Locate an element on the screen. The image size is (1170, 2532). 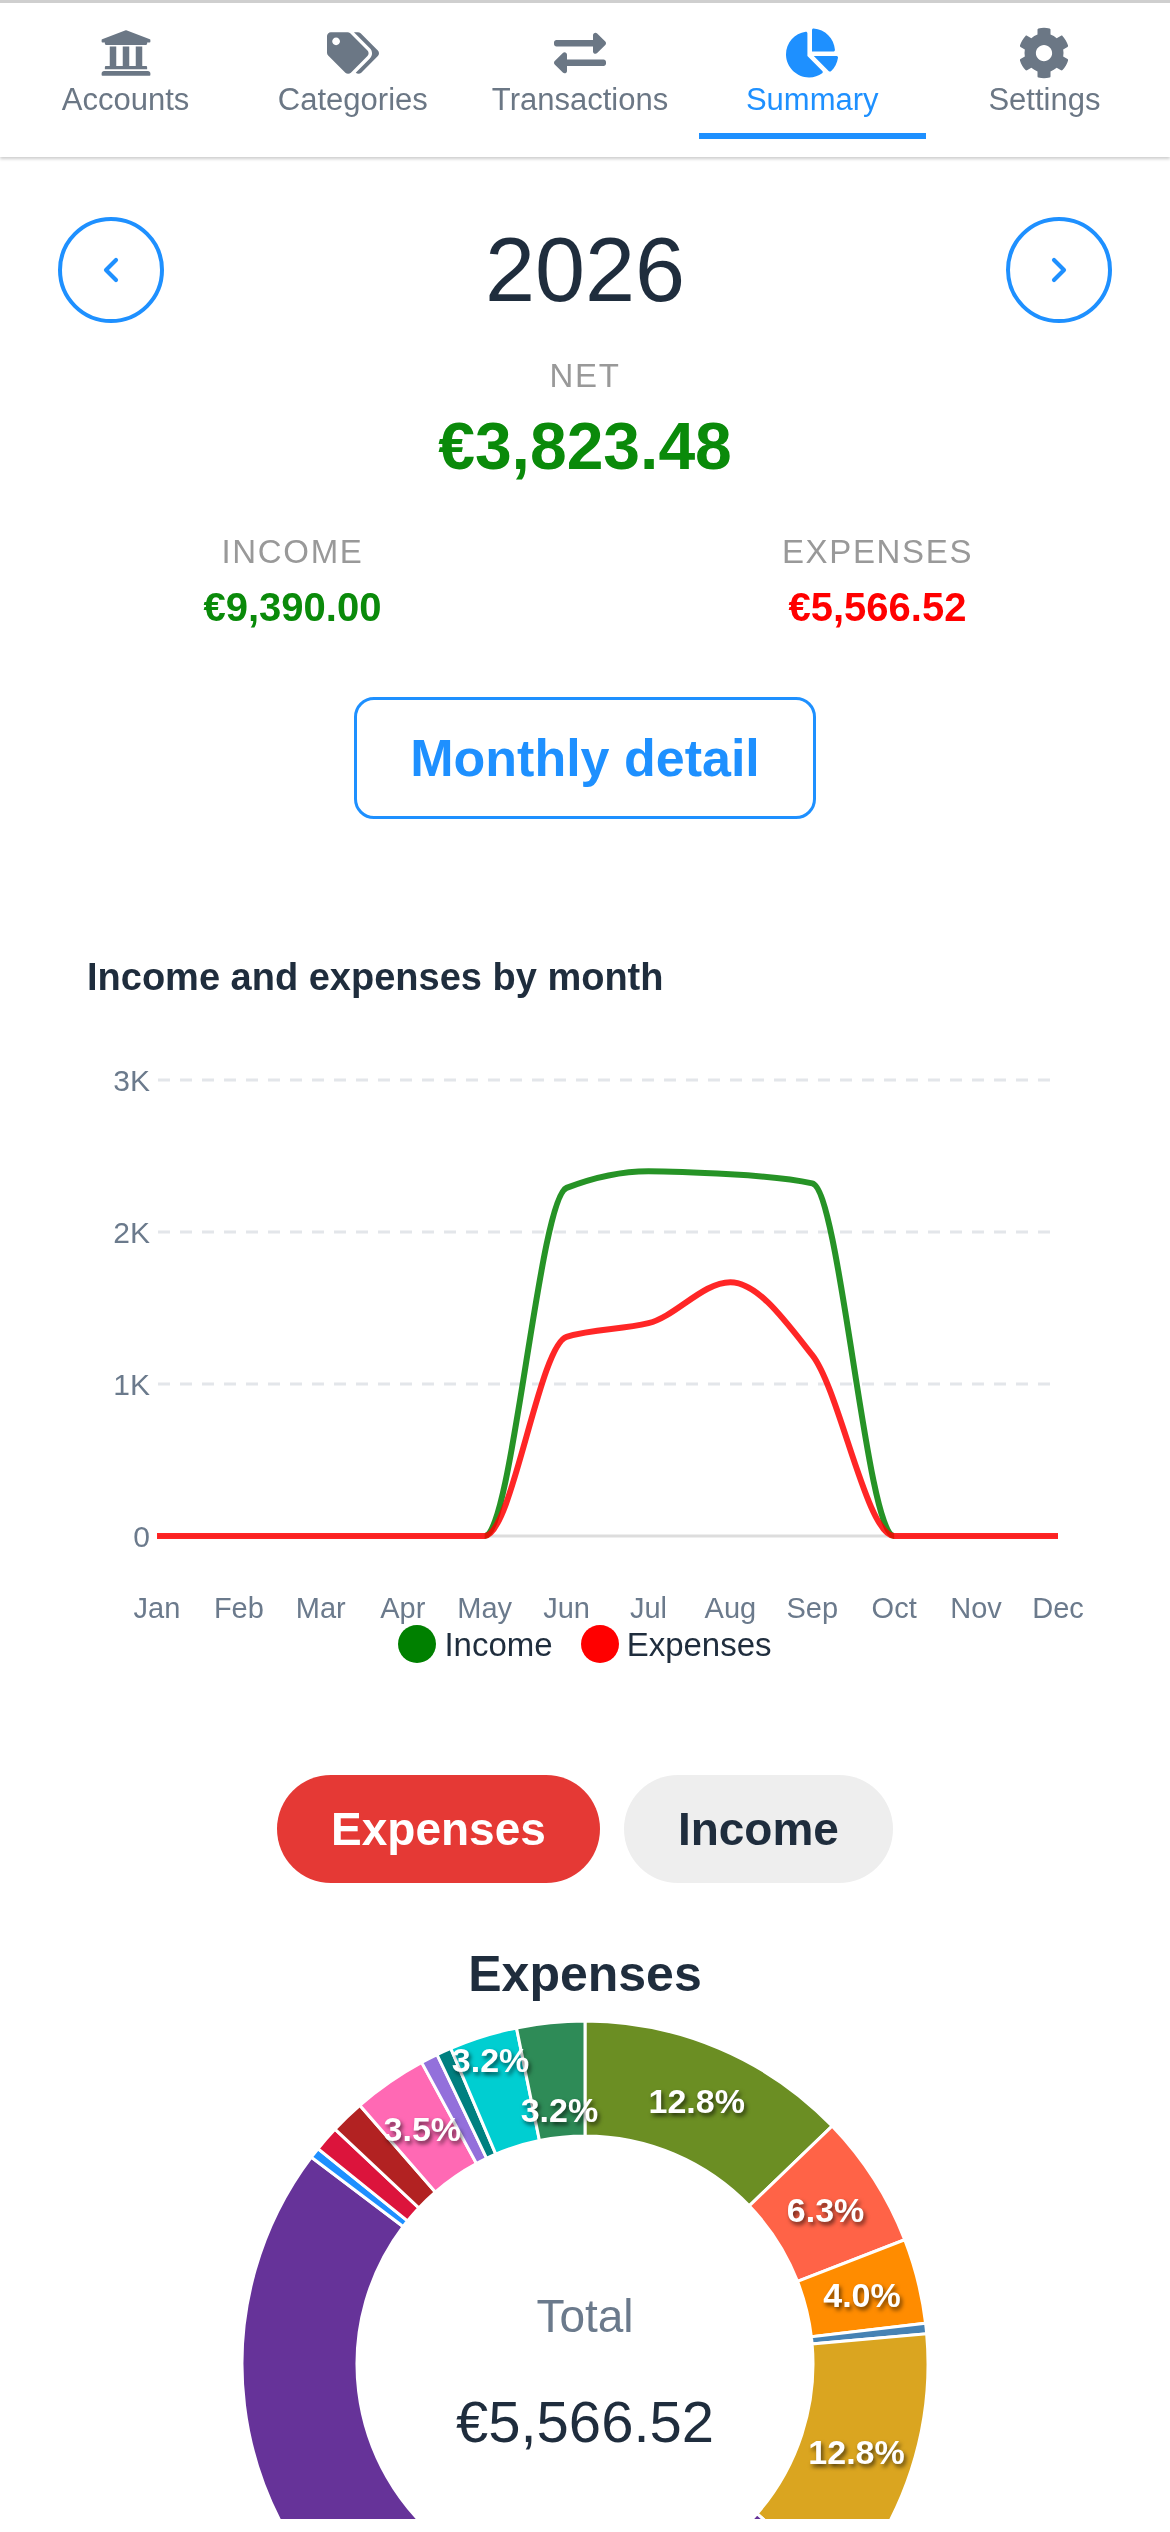
x-axis-label: Jul is located at coordinates (648, 1607).